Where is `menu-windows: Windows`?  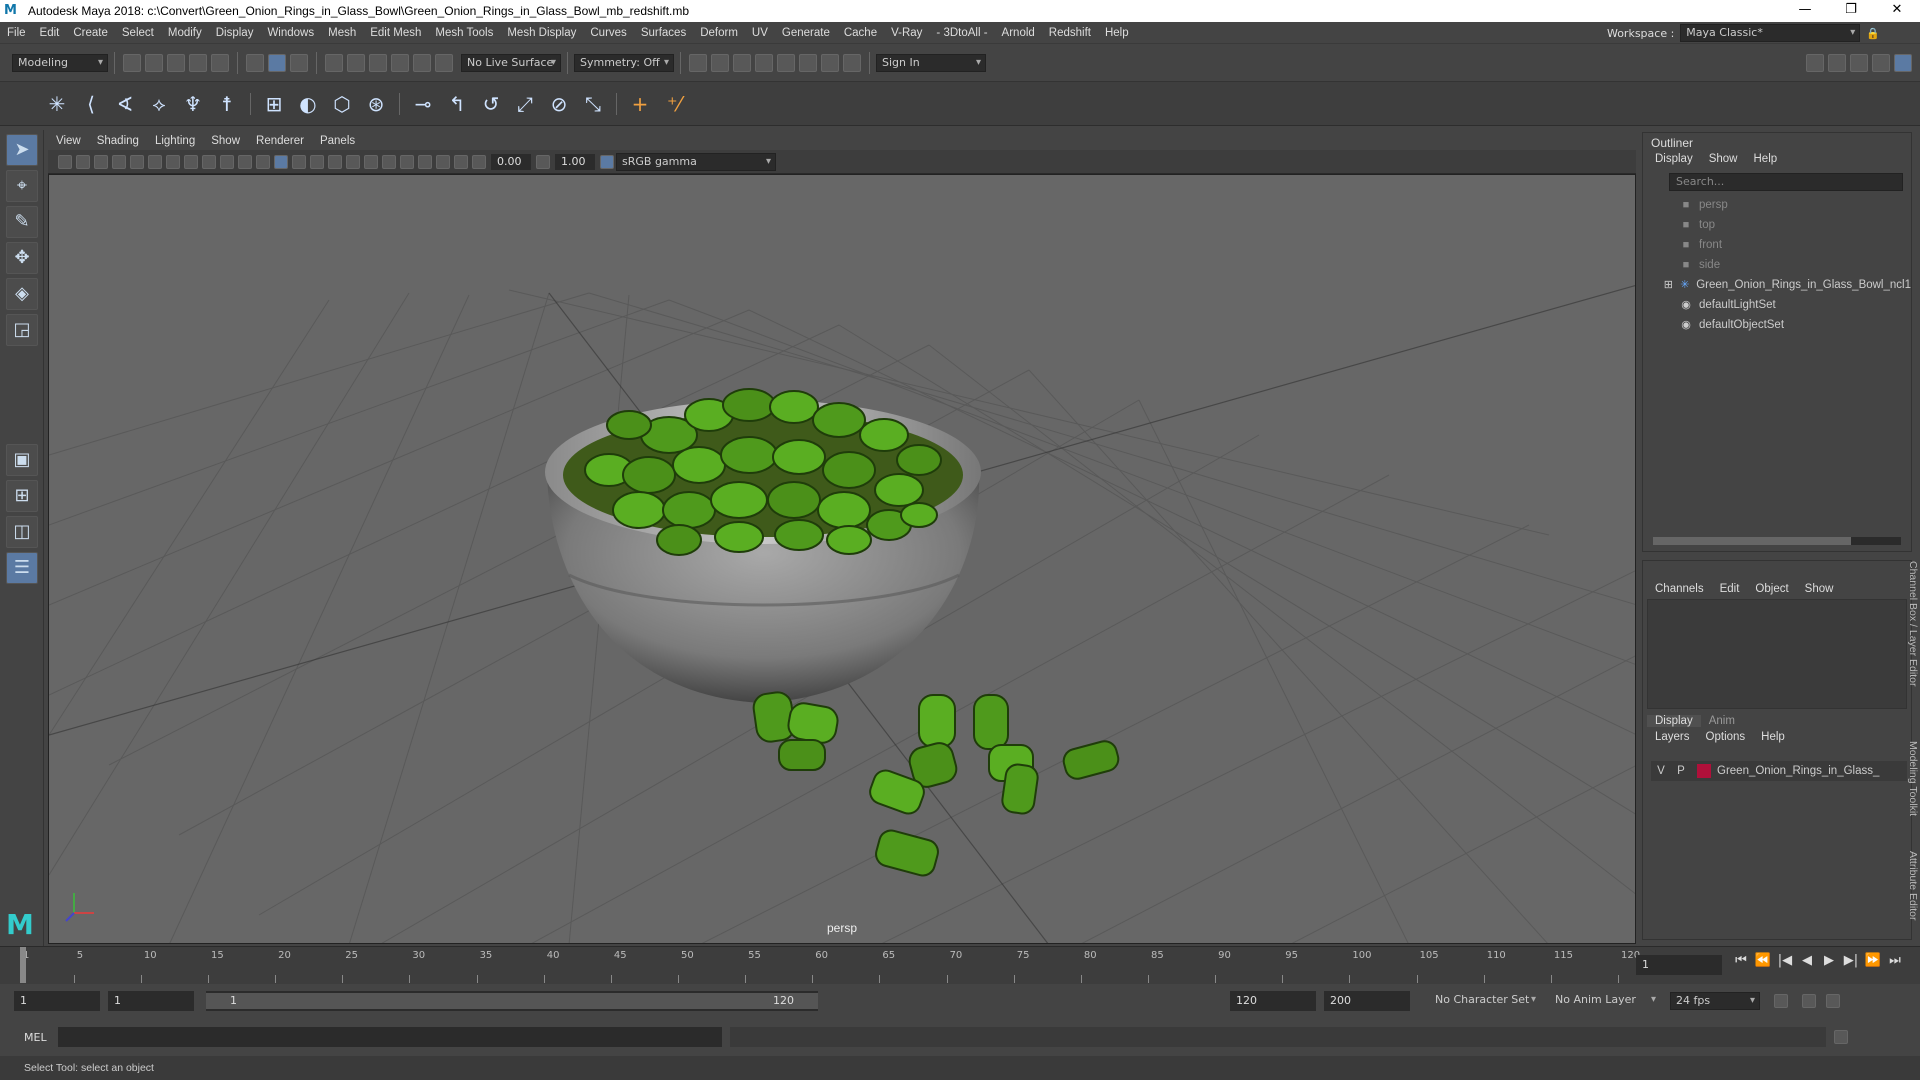
menu-windows: Windows is located at coordinates (290, 33).